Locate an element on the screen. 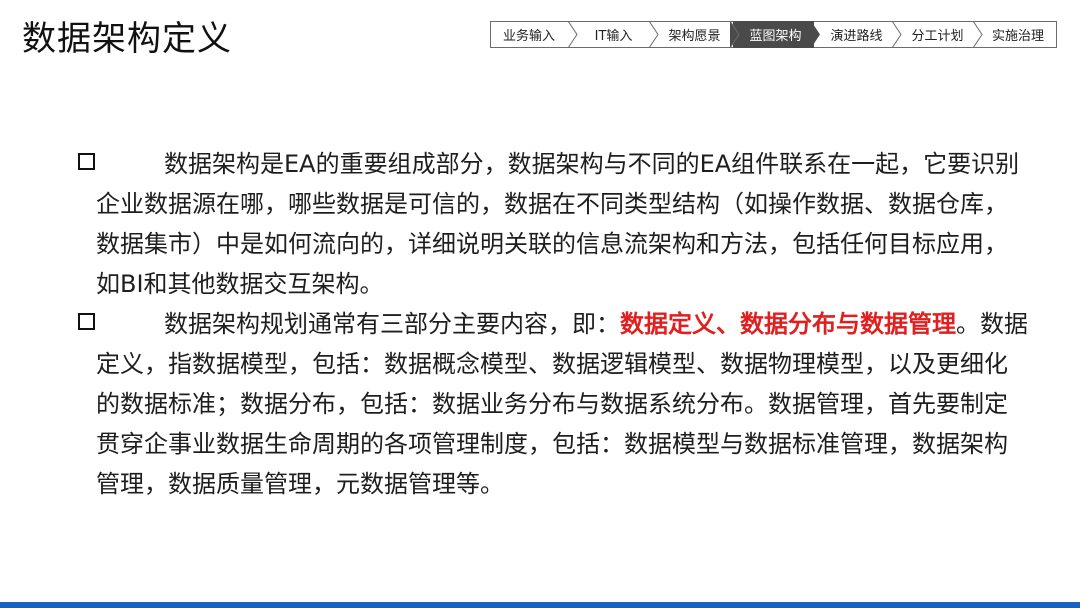  nav-item-evolution-roadmap: 演进路线 is located at coordinates (858, 34).